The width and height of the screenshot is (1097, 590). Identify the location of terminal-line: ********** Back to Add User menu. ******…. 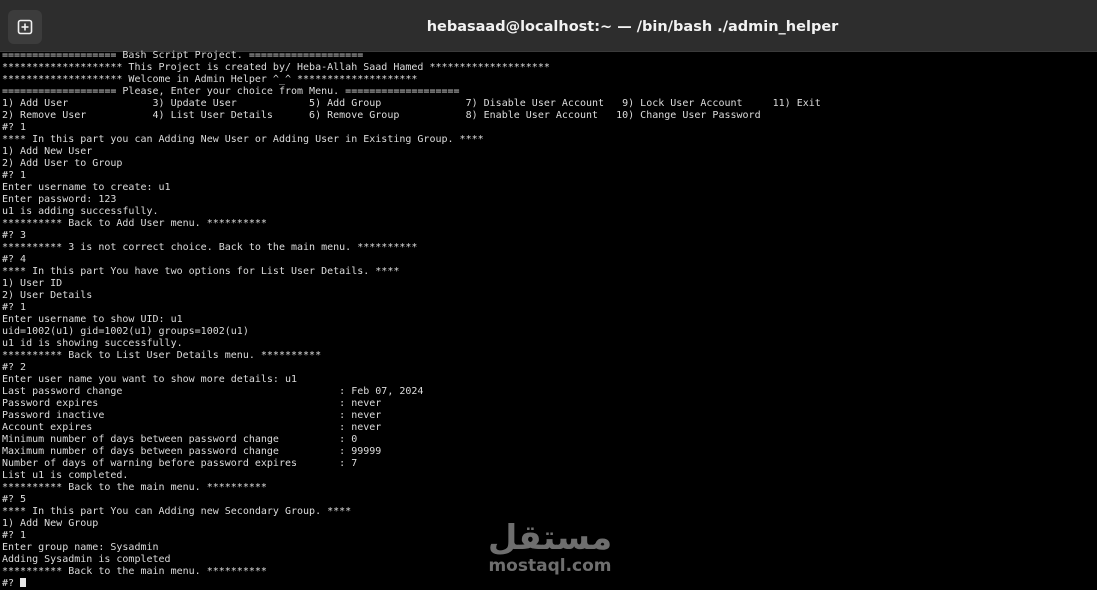
(134, 223).